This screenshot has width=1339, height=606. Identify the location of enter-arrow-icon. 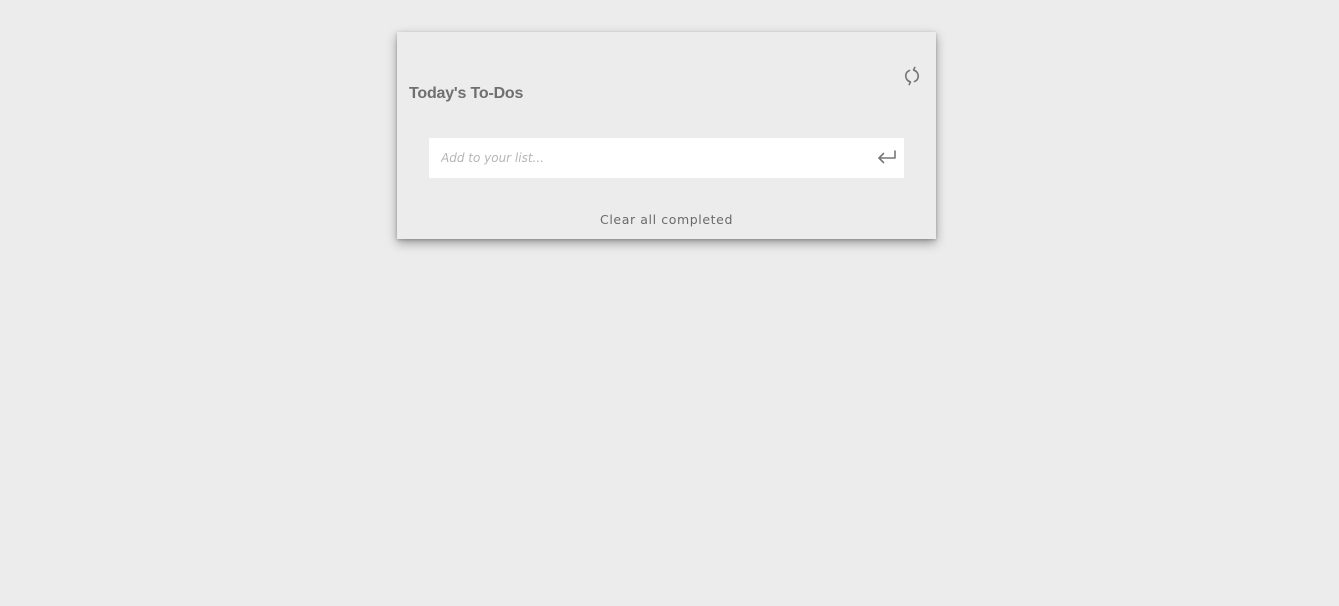
(887, 157).